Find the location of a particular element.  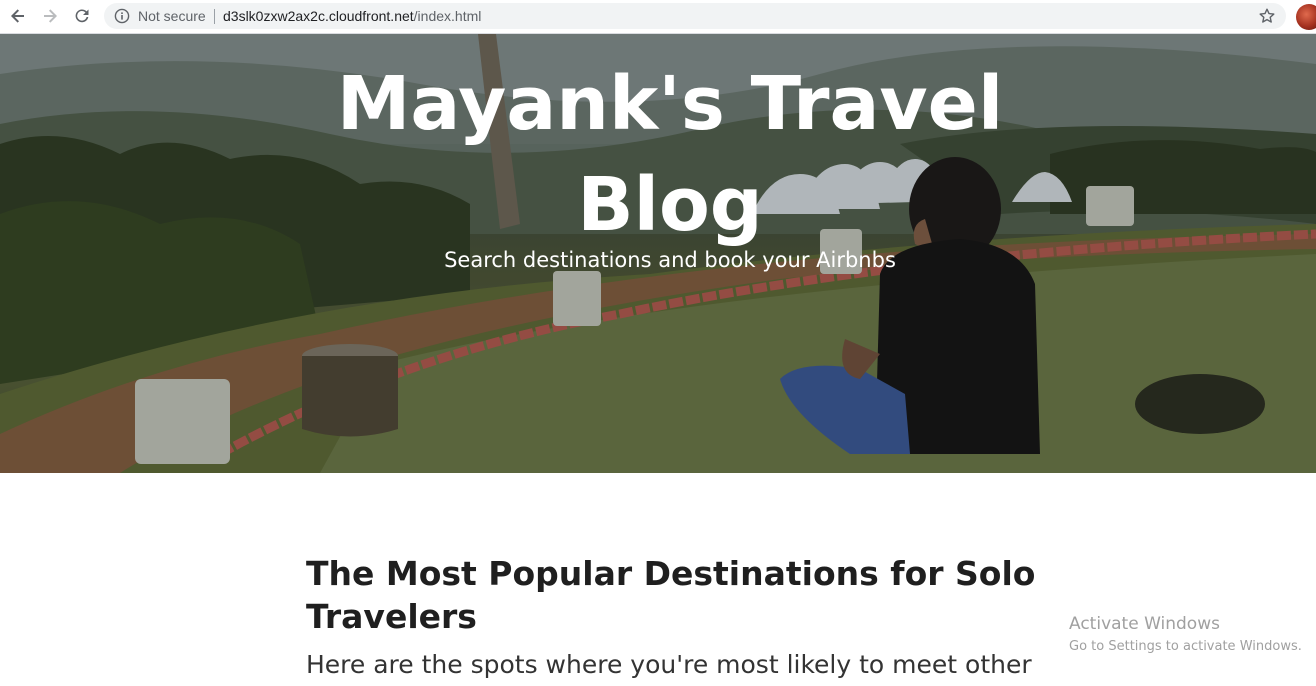

windows-watermark-title: Activate Windows is located at coordinates (1144, 624).